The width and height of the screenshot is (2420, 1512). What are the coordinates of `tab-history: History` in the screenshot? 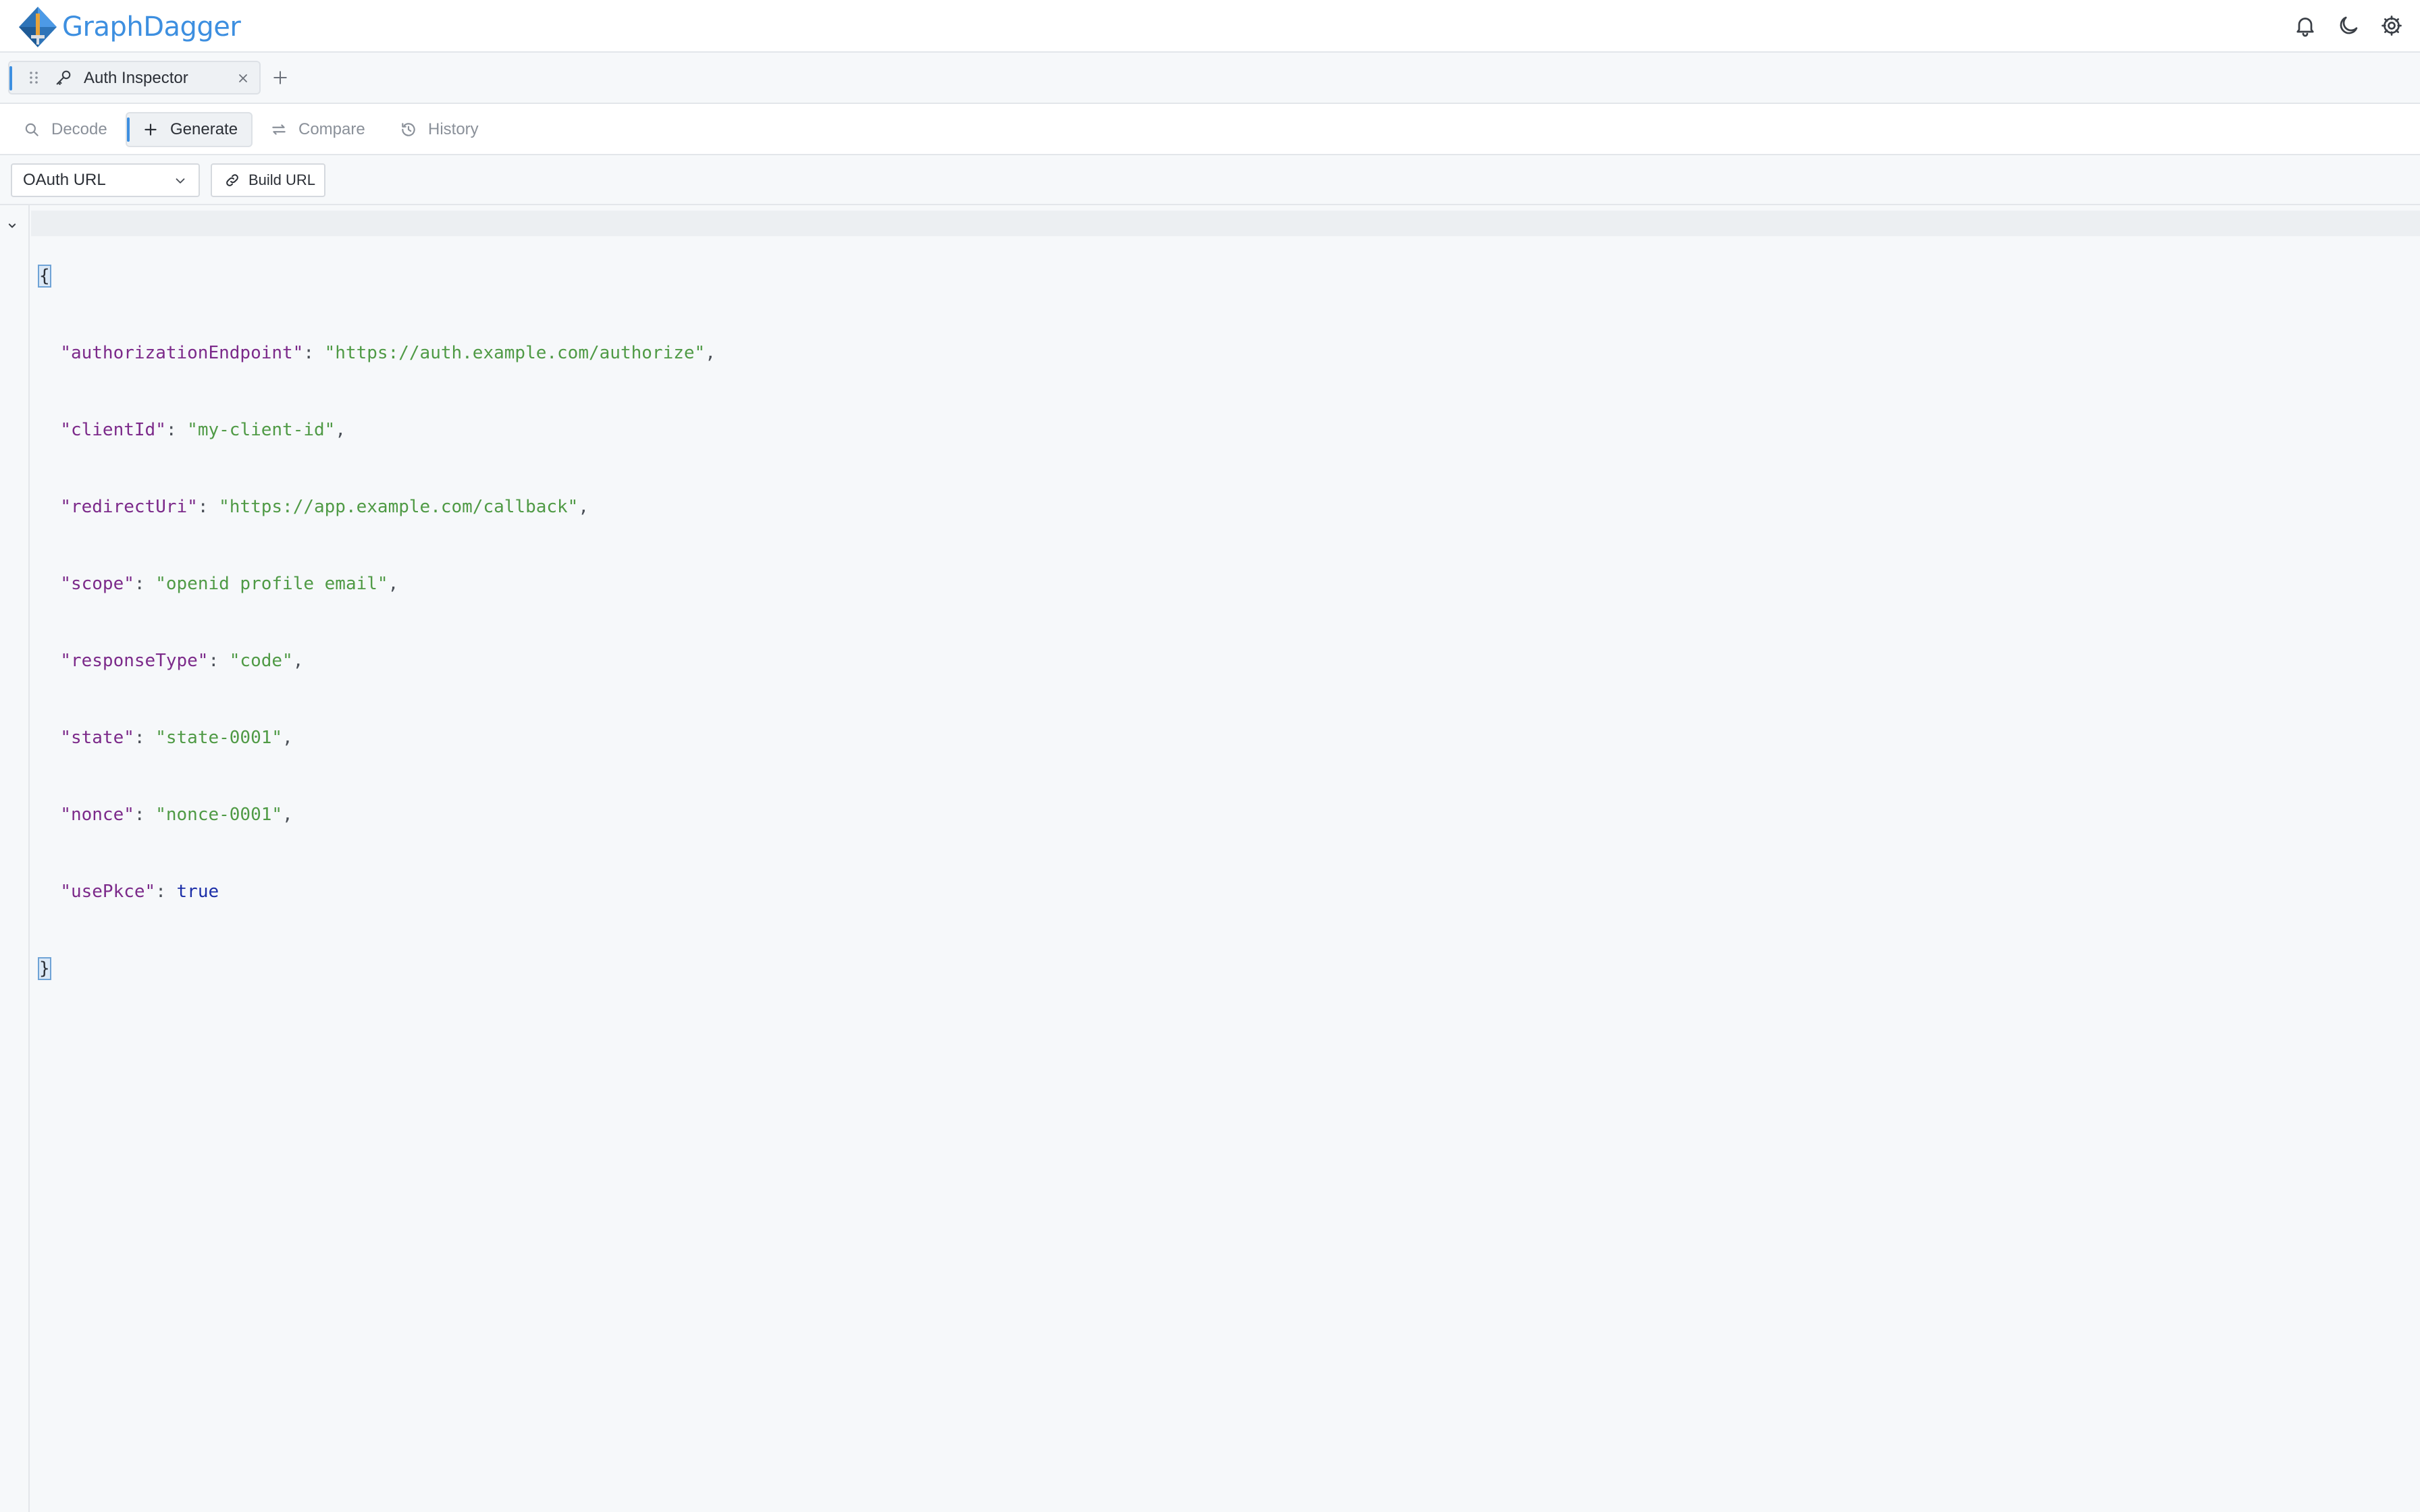 It's located at (439, 129).